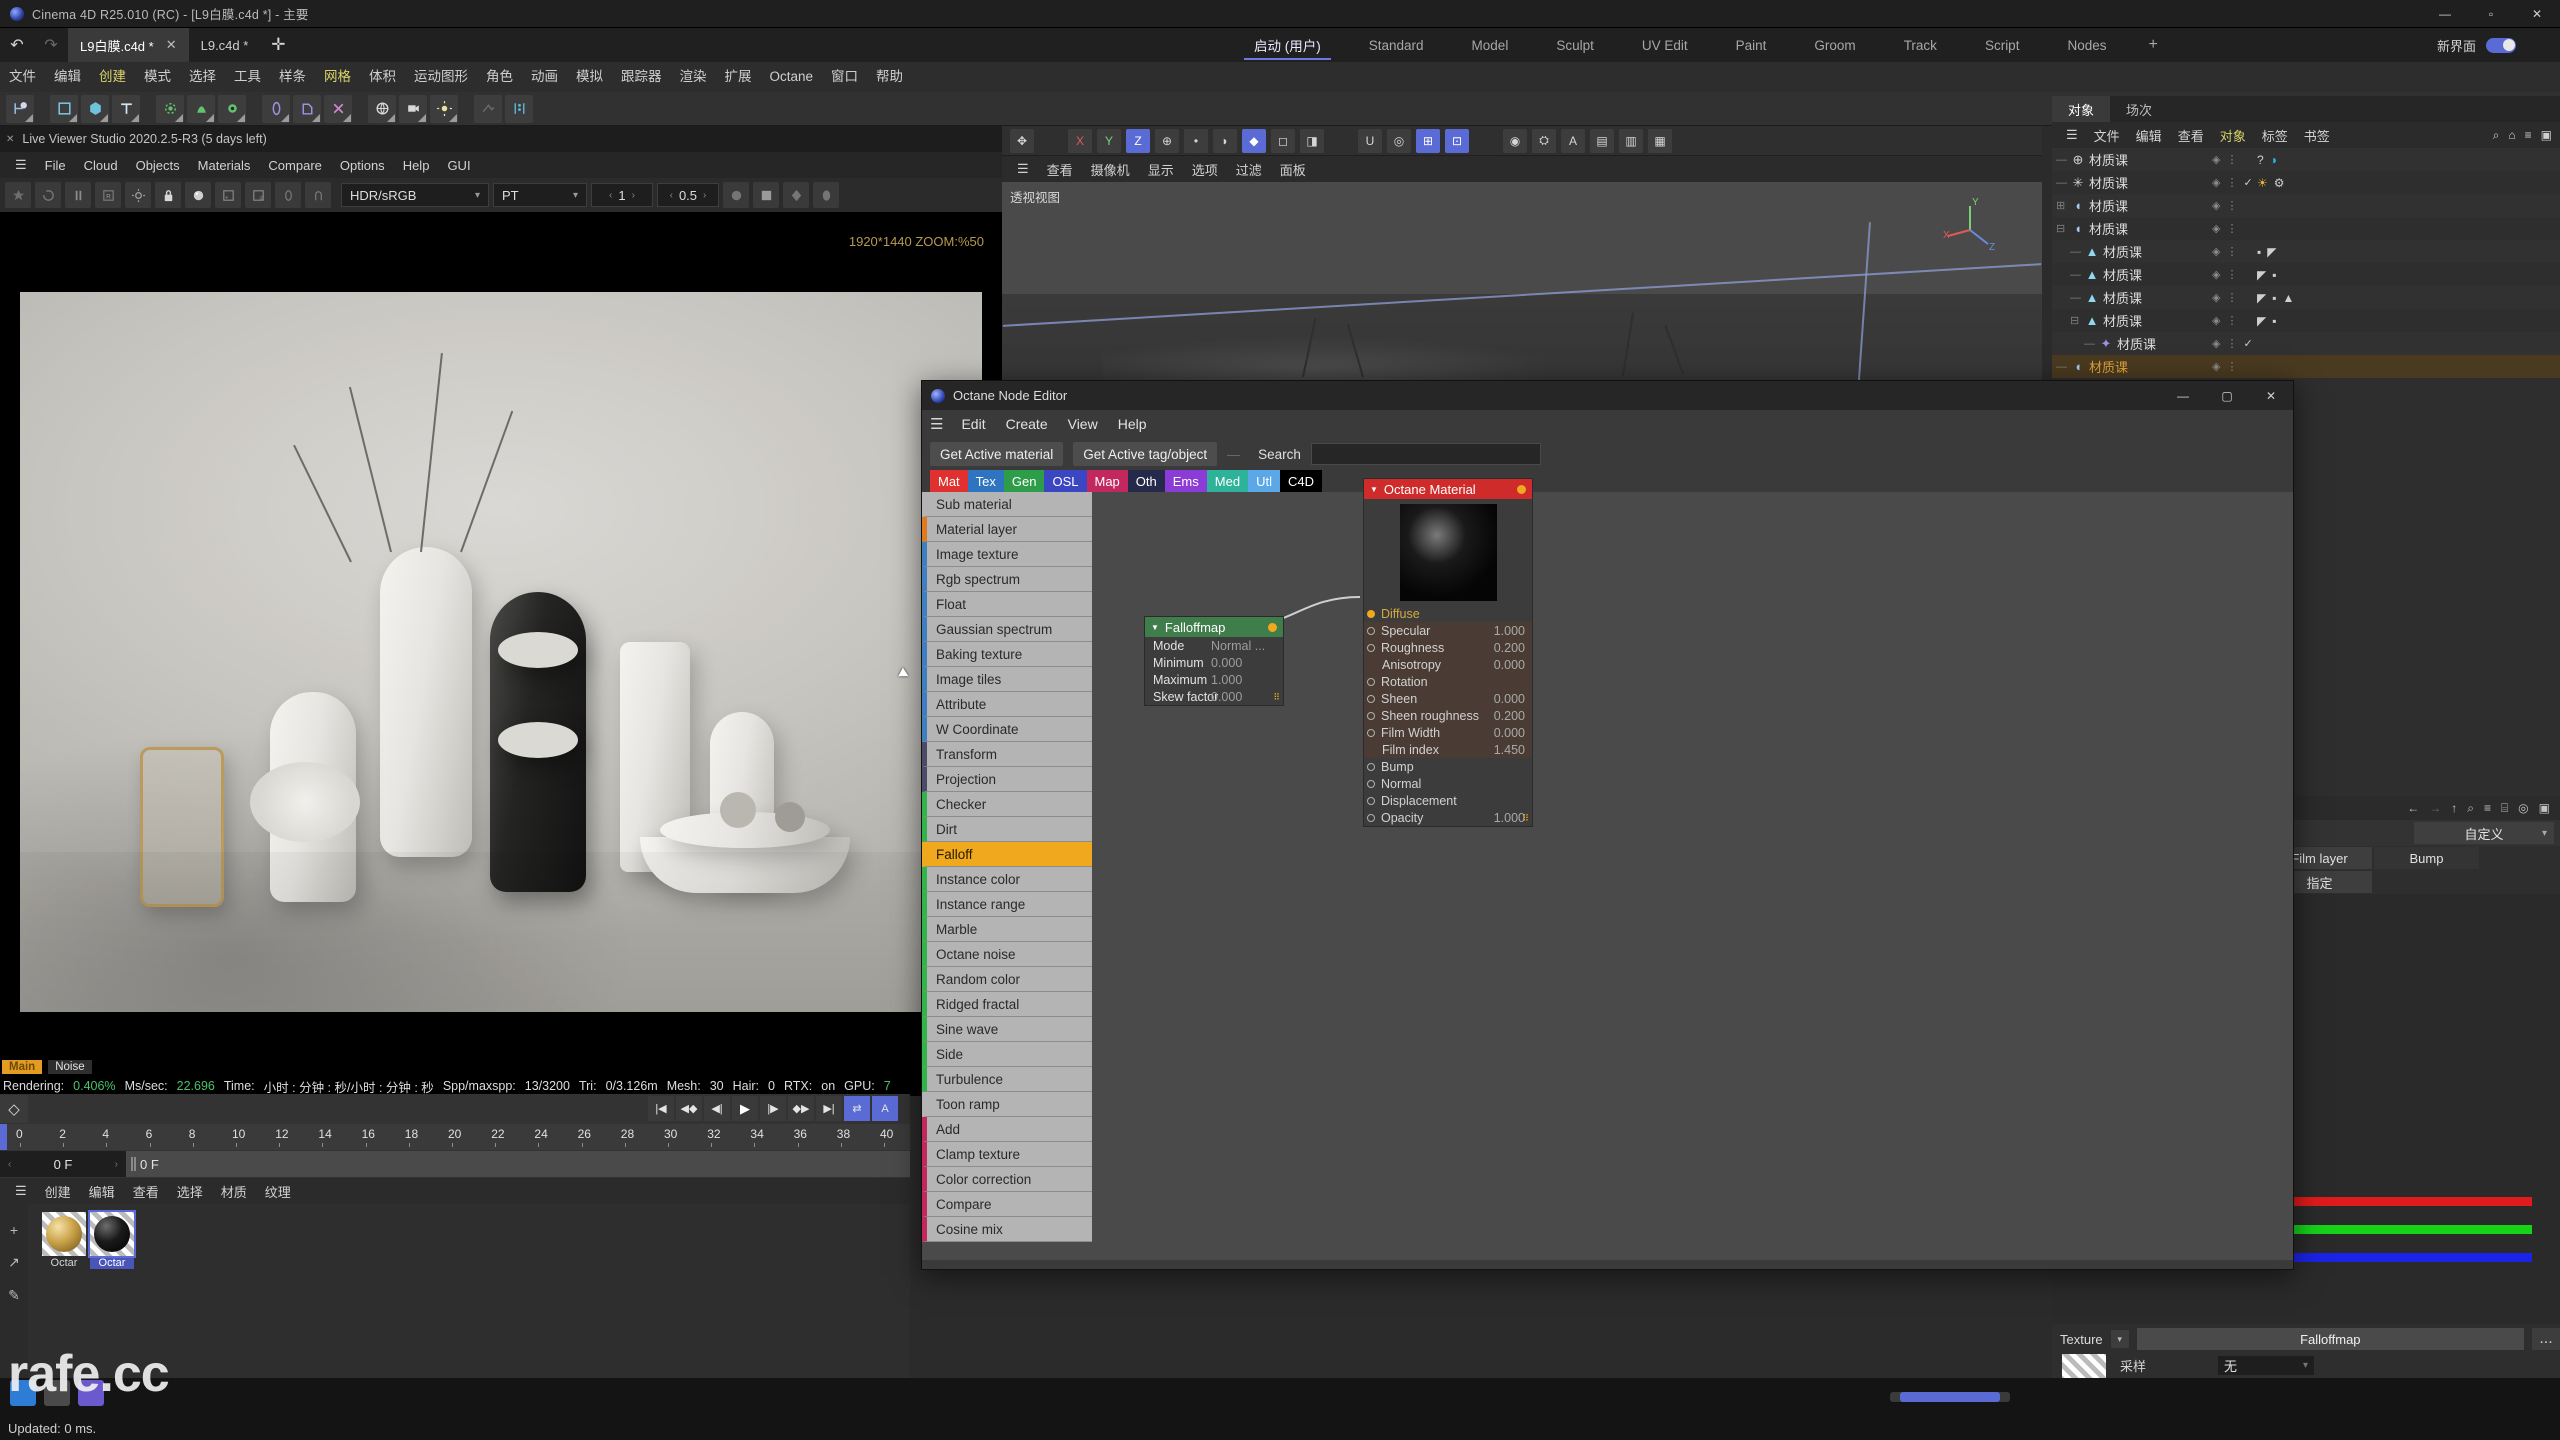 This screenshot has height=1440, width=2560. What do you see at coordinates (2183, 395) in the screenshot?
I see `minimize-button: —` at bounding box center [2183, 395].